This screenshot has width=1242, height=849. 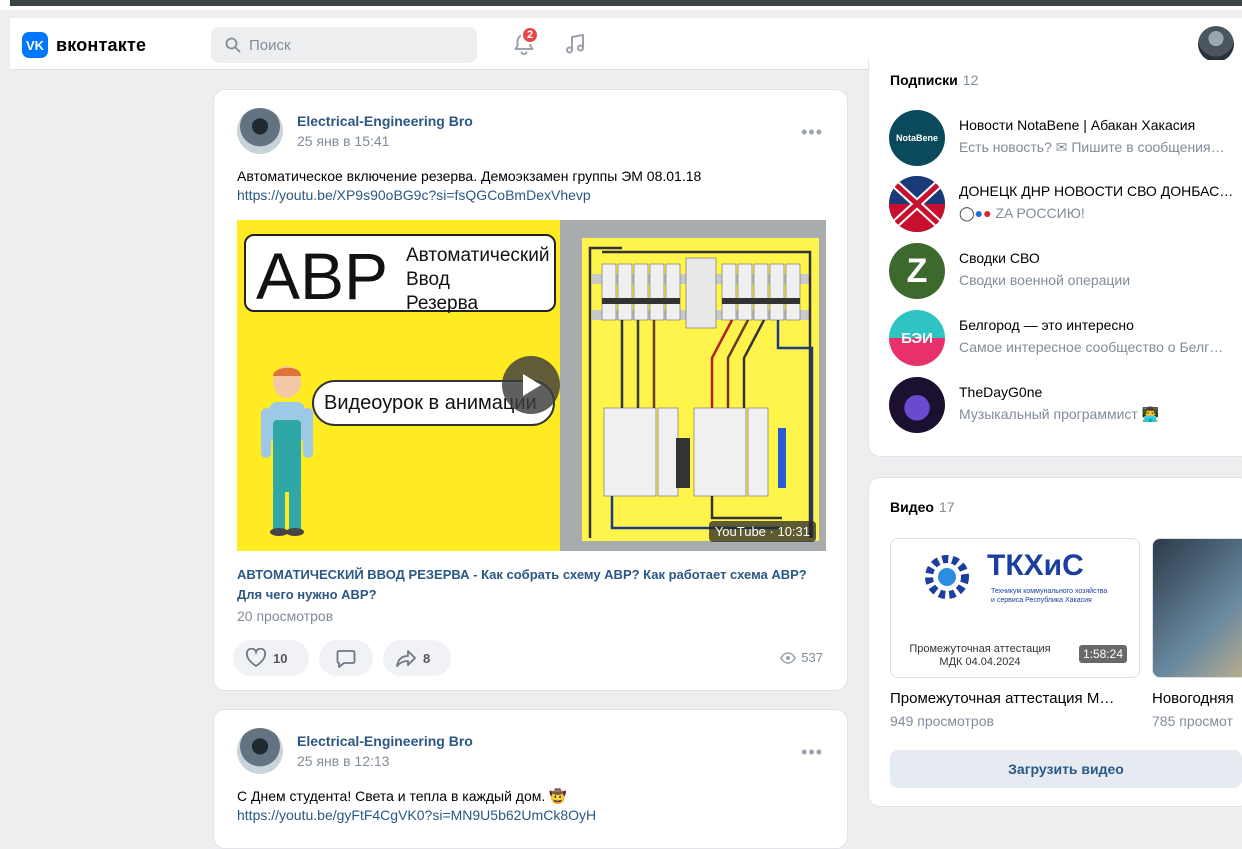 I want to click on subscriptions-header: Подписки 12, so click(x=934, y=80).